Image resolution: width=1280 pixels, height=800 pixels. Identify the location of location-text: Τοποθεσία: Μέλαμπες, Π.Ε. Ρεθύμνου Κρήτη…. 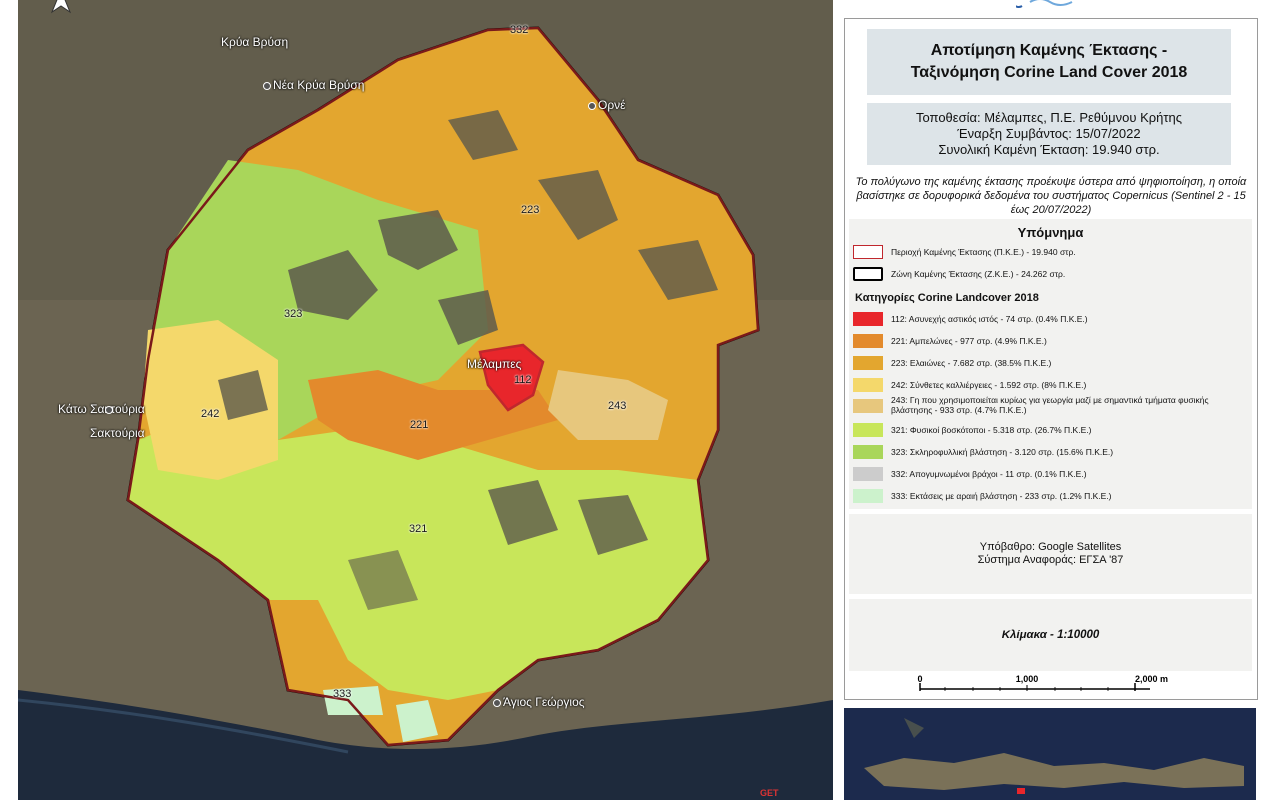
(1048, 117).